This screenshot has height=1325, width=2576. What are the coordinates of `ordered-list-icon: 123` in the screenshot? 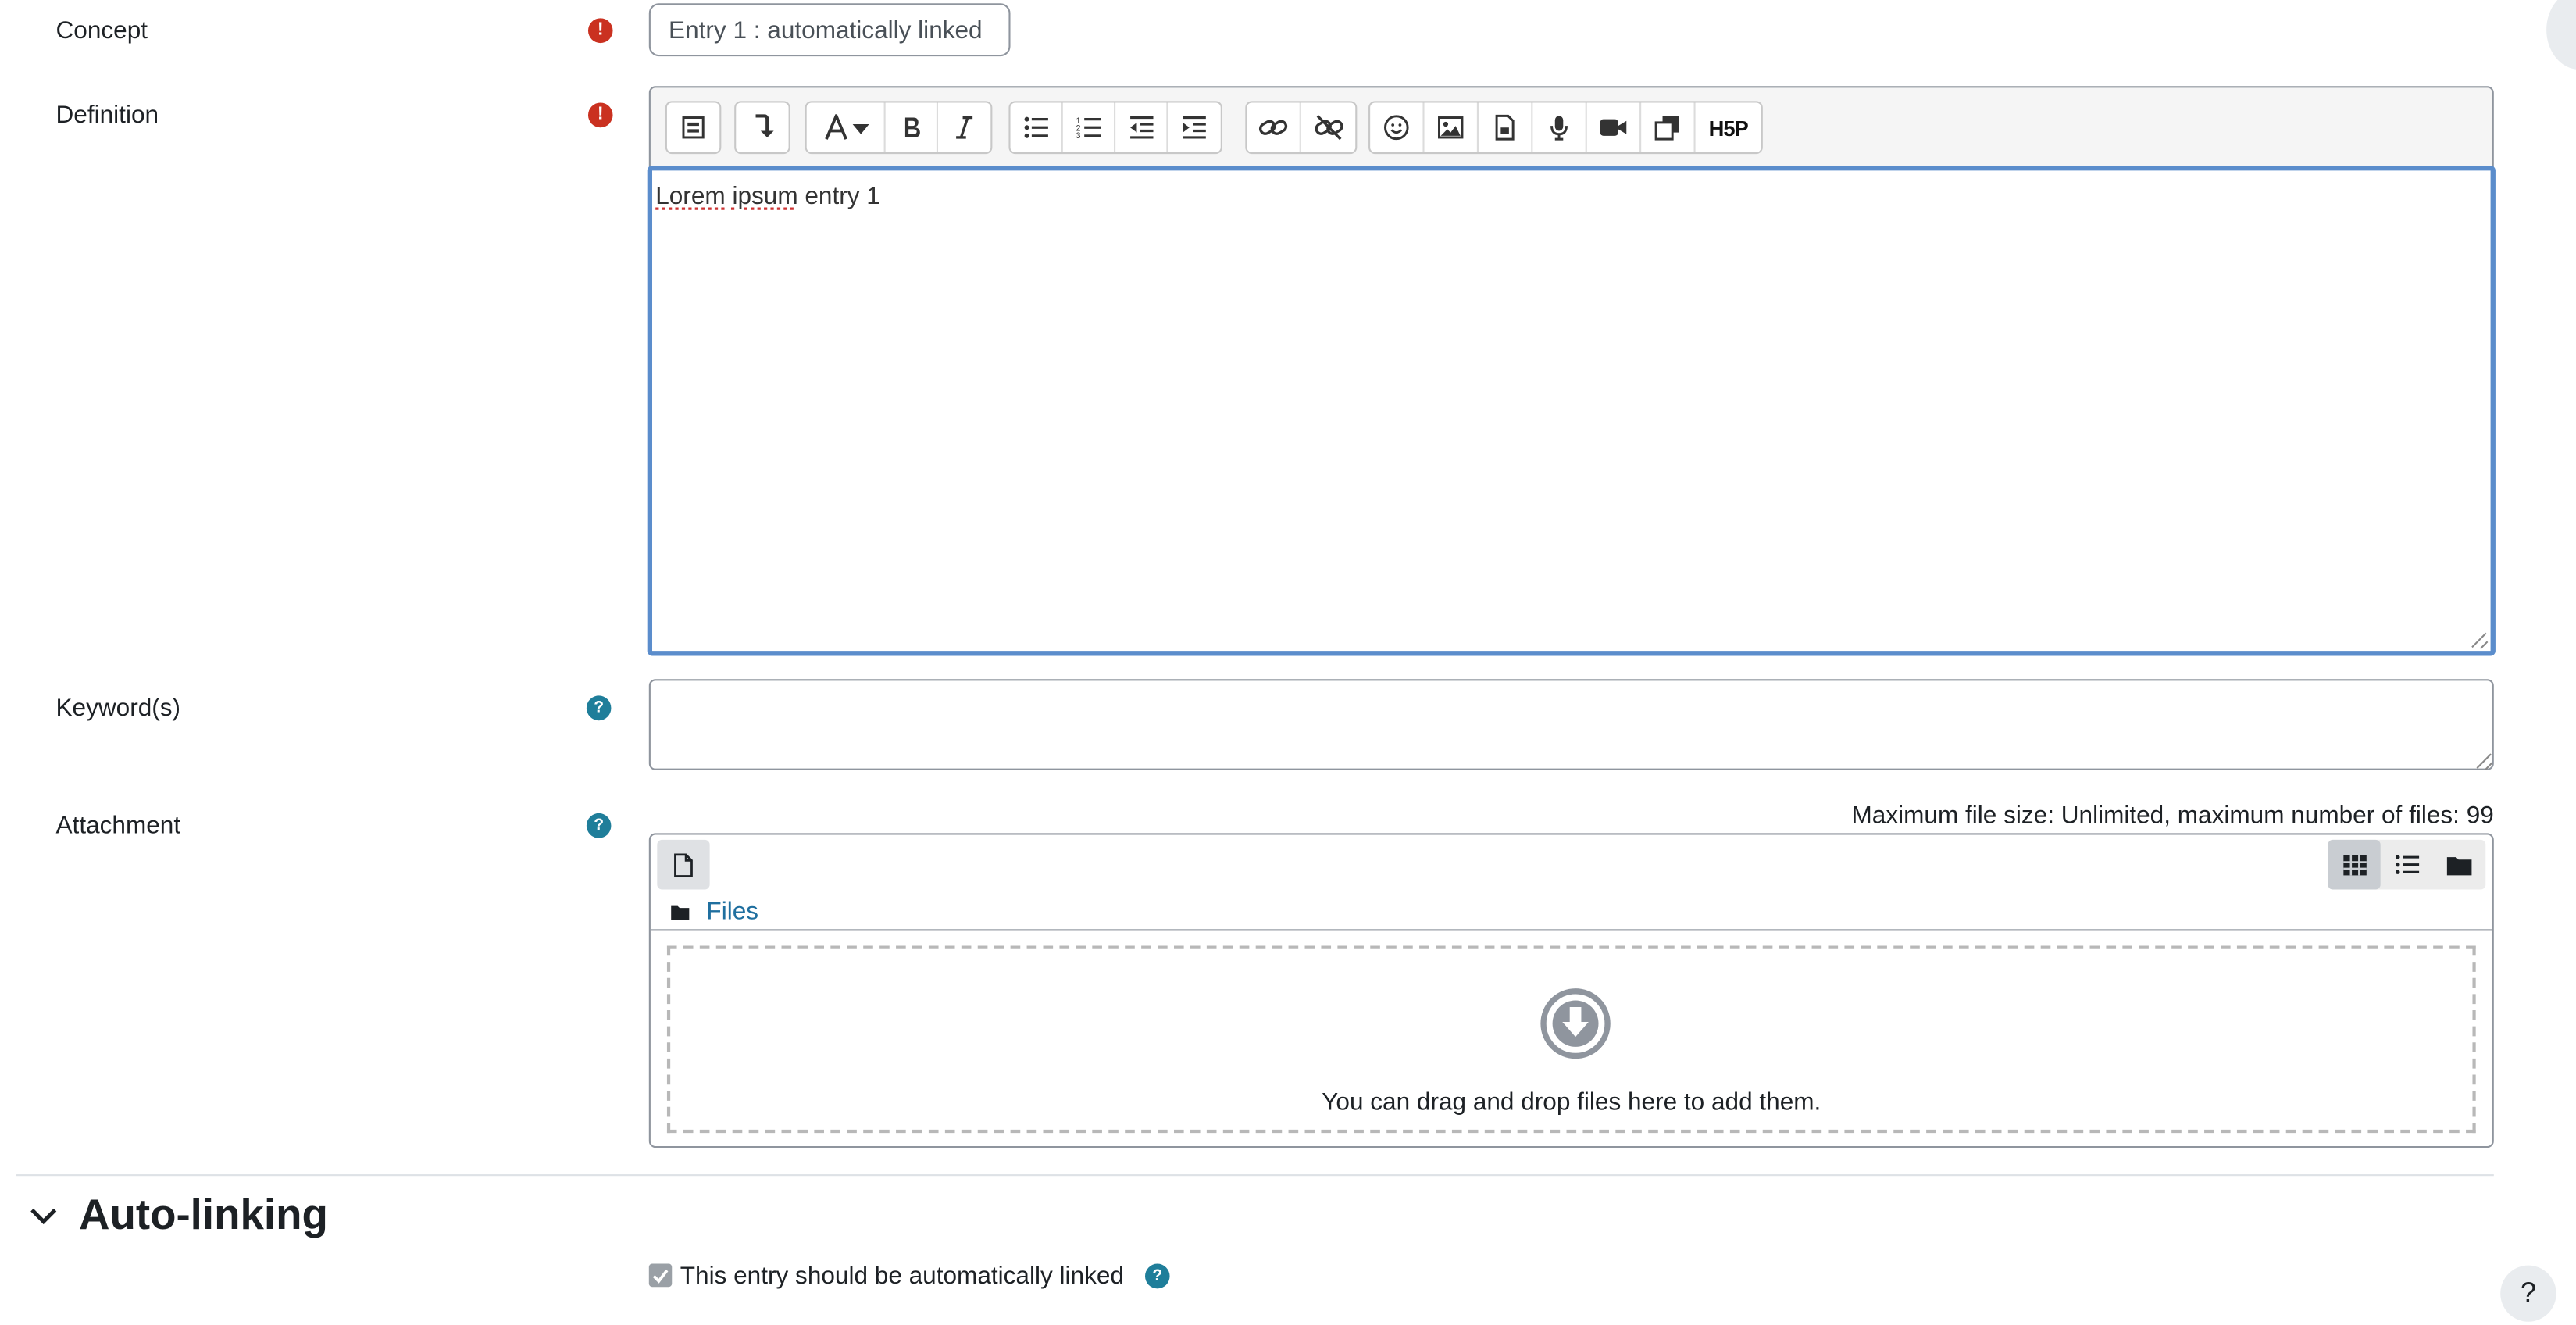 It's located at (1089, 128).